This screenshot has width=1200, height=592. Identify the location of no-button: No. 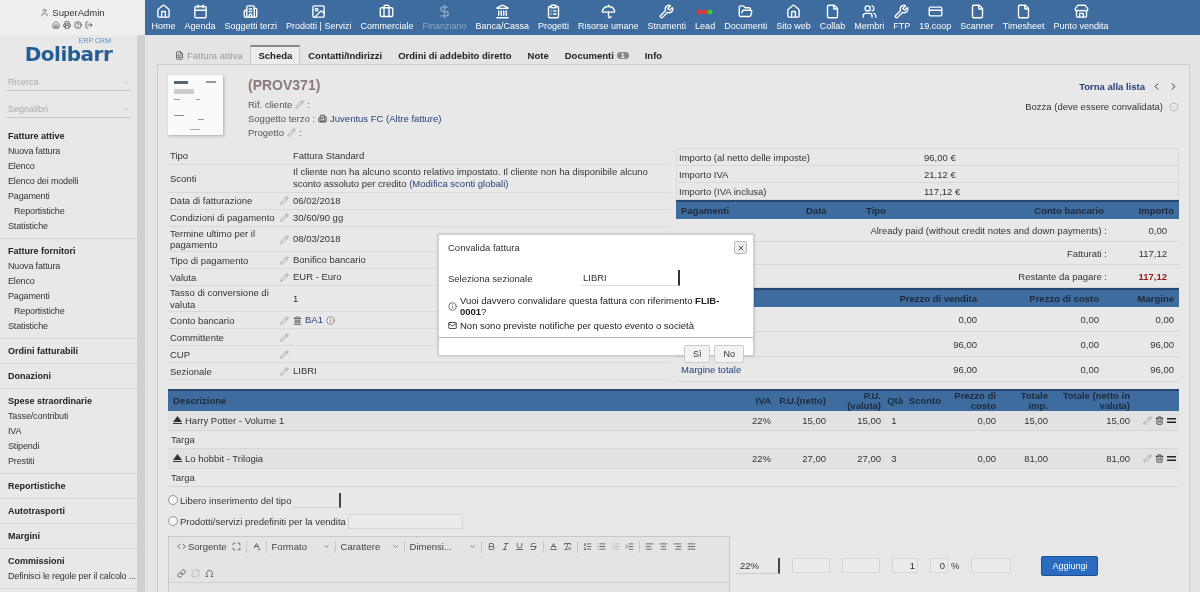
(729, 354).